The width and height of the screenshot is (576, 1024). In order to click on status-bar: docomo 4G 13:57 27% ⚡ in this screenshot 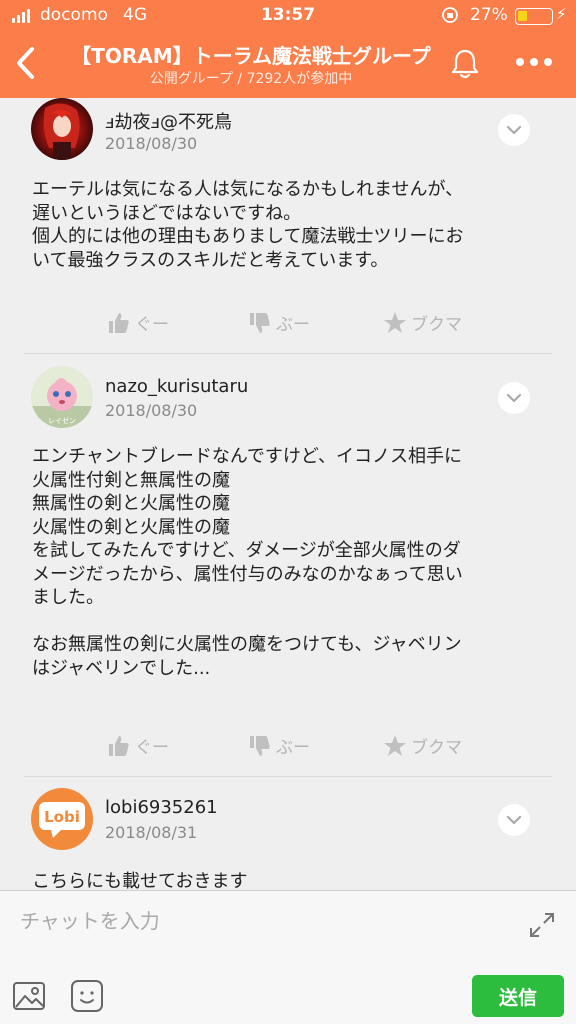, I will do `click(288, 16)`.